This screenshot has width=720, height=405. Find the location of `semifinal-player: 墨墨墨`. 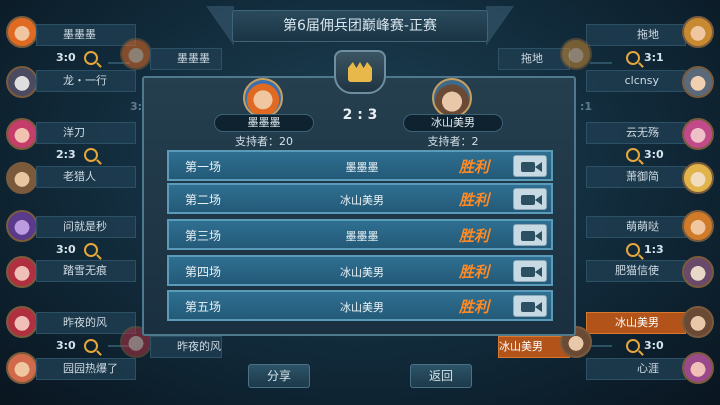

semifinal-player: 墨墨墨 is located at coordinates (186, 59).